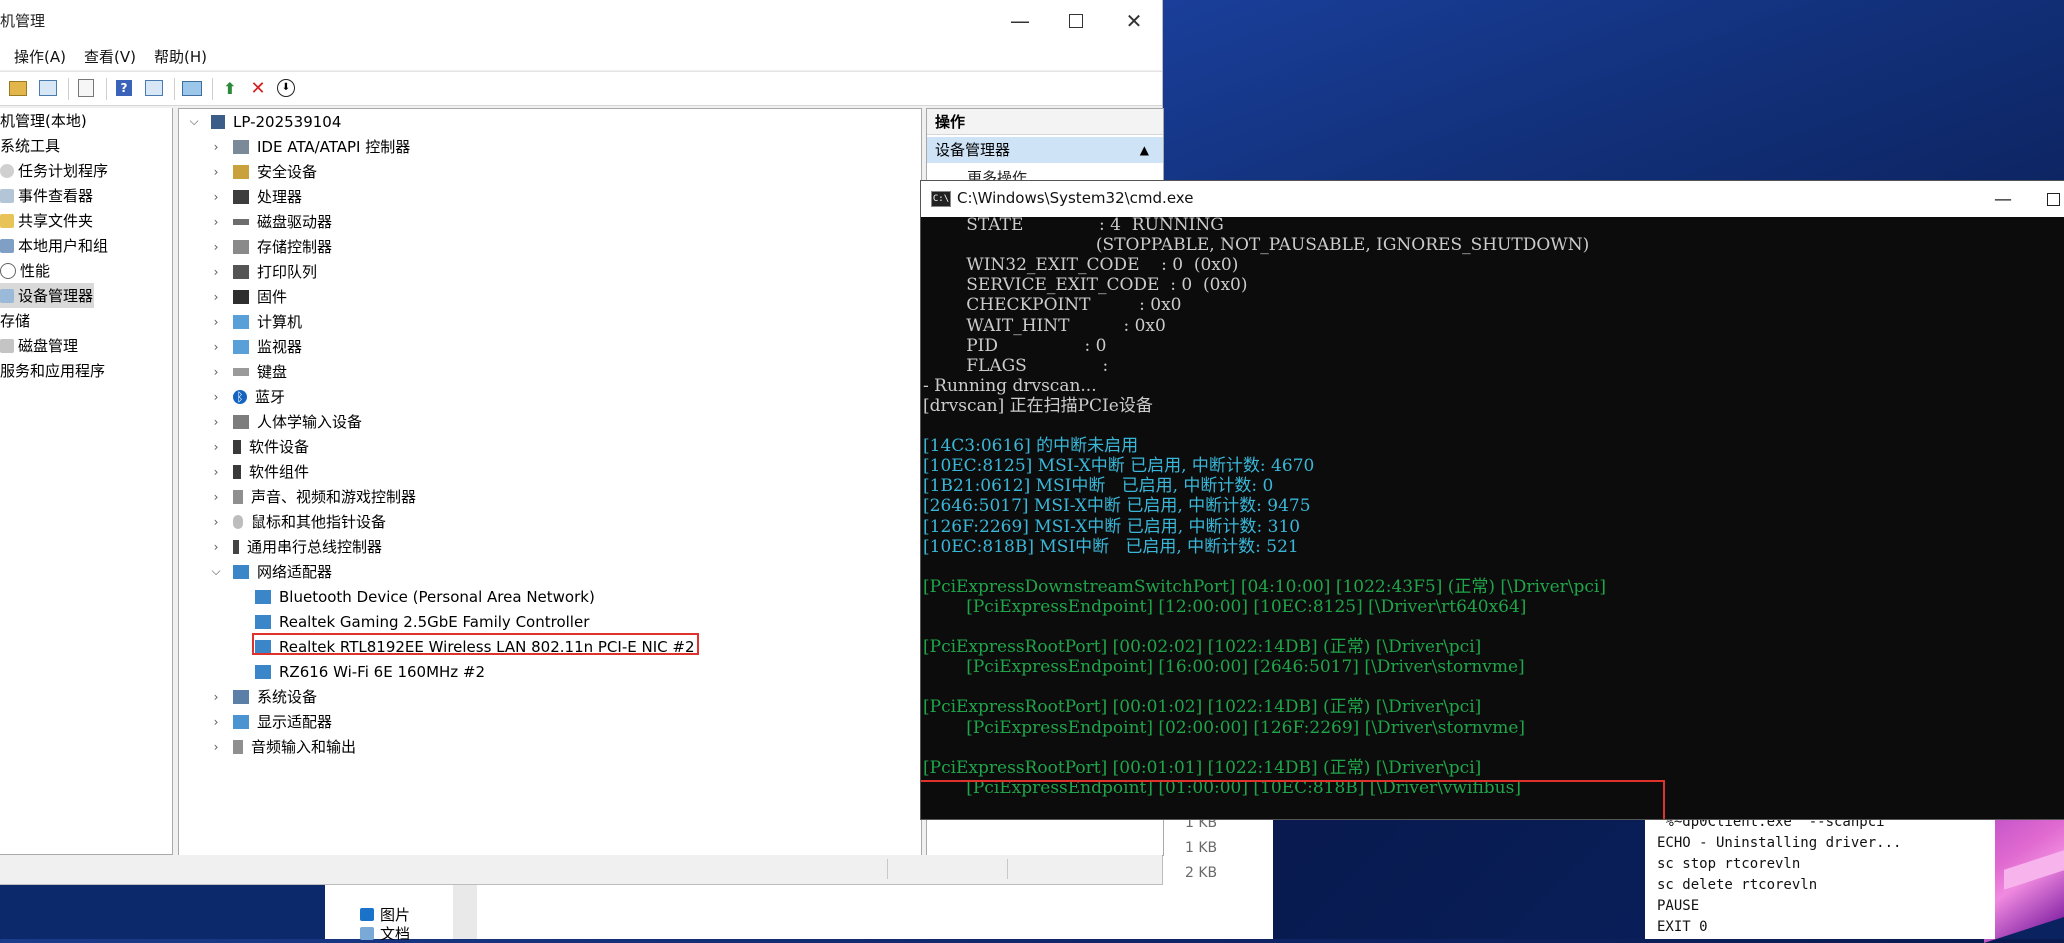 The width and height of the screenshot is (2064, 943). Describe the element at coordinates (15, 320) in the screenshot. I see `tree-item-storage: 存储` at that location.